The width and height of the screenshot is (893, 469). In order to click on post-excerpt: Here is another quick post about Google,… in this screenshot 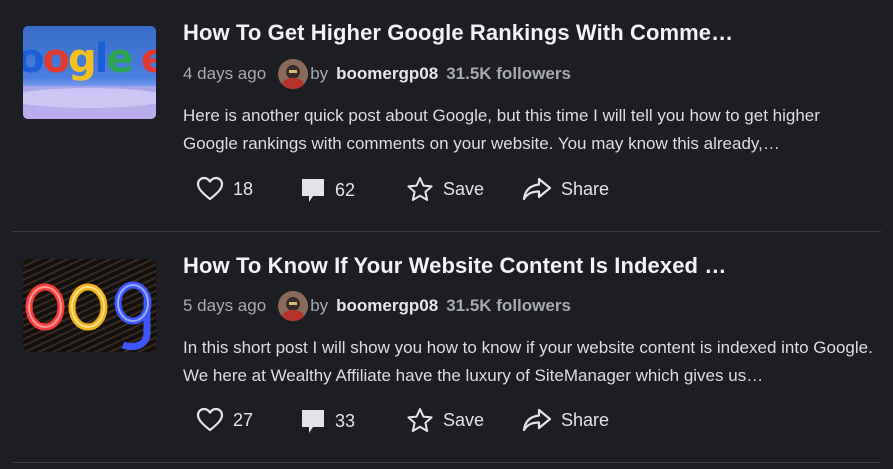, I will do `click(528, 130)`.